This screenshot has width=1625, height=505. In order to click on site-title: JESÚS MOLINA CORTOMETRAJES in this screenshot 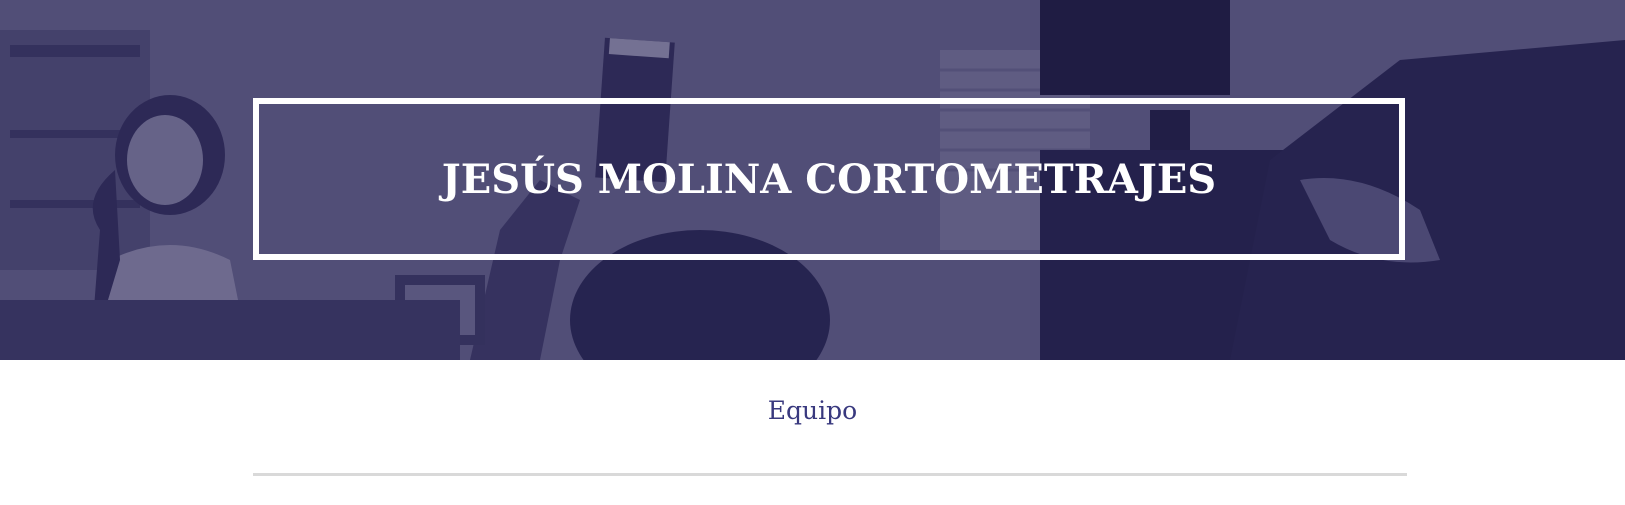, I will do `click(829, 179)`.